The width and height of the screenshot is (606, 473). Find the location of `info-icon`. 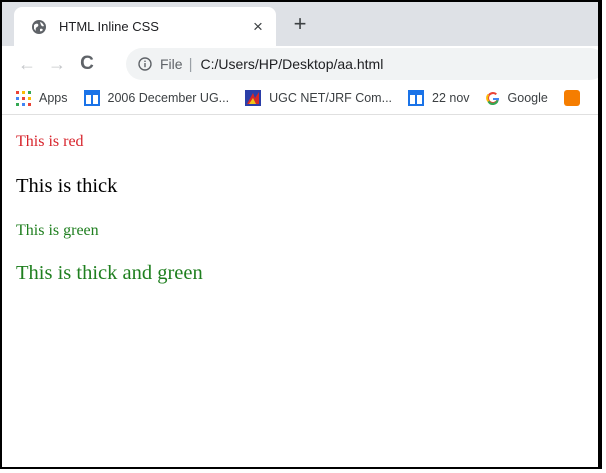

info-icon is located at coordinates (145, 64).